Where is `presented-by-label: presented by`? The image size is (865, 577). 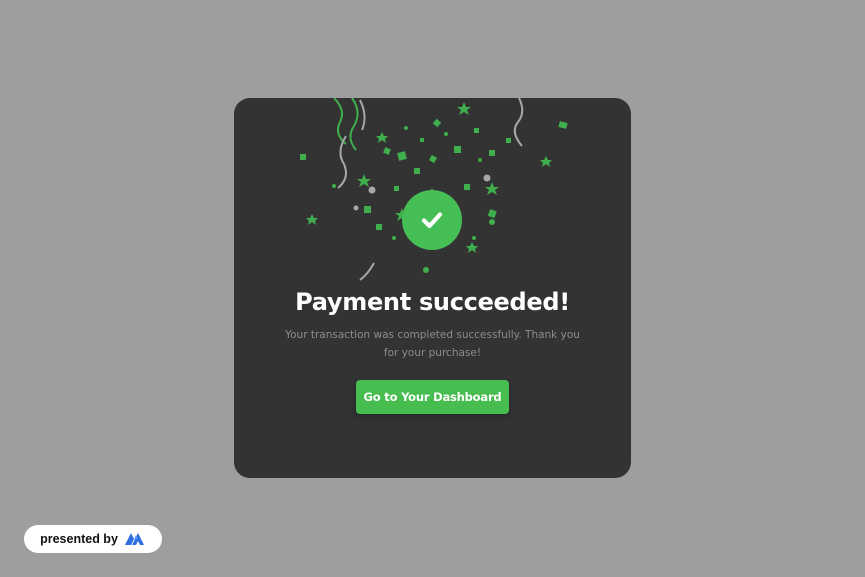
presented-by-label: presented by is located at coordinates (79, 539).